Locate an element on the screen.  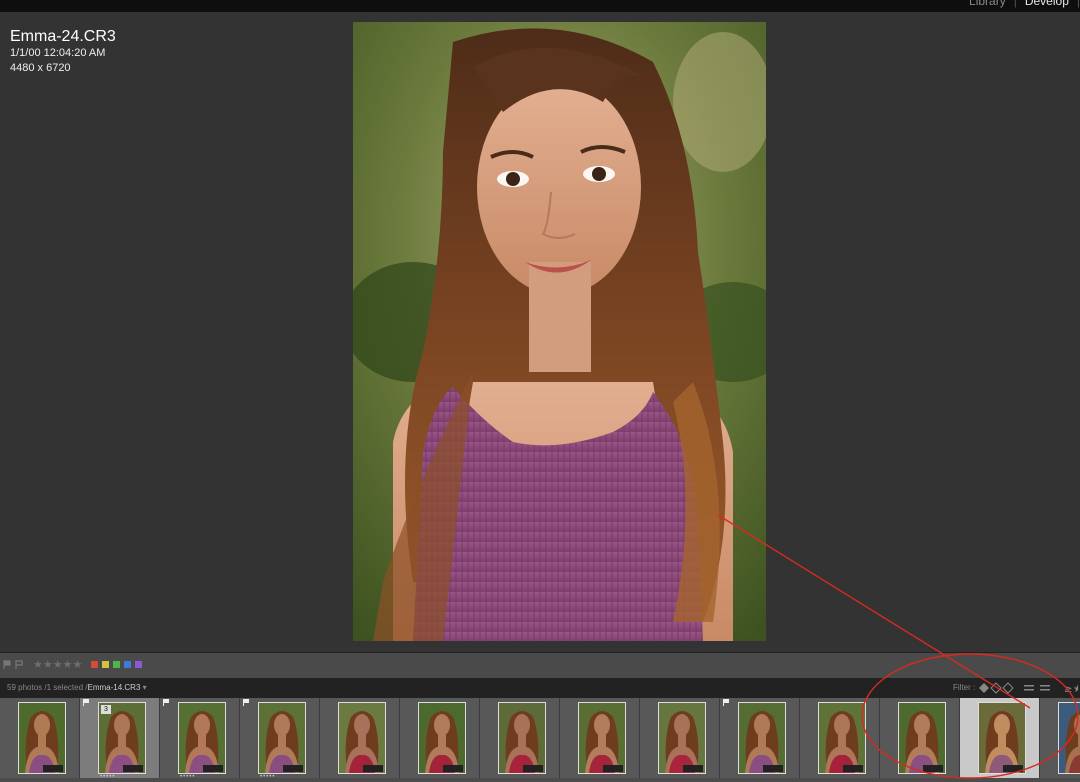
color-label-yellow is located at coordinates (105, 664).